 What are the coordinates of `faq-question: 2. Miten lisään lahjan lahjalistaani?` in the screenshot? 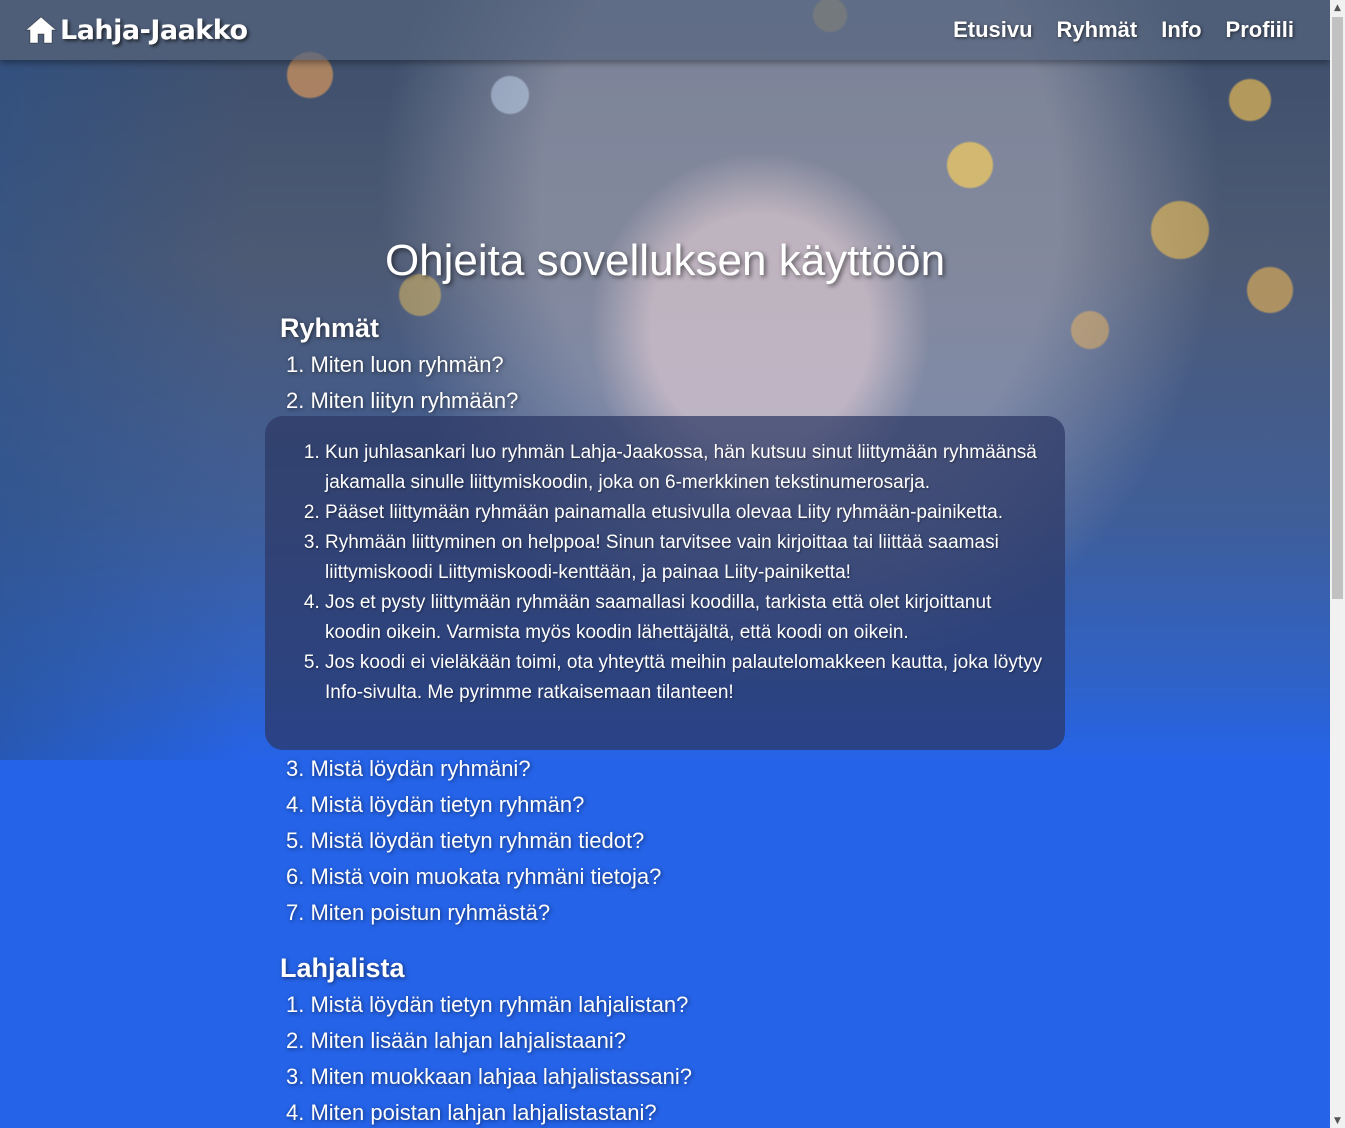 It's located at (456, 1041).